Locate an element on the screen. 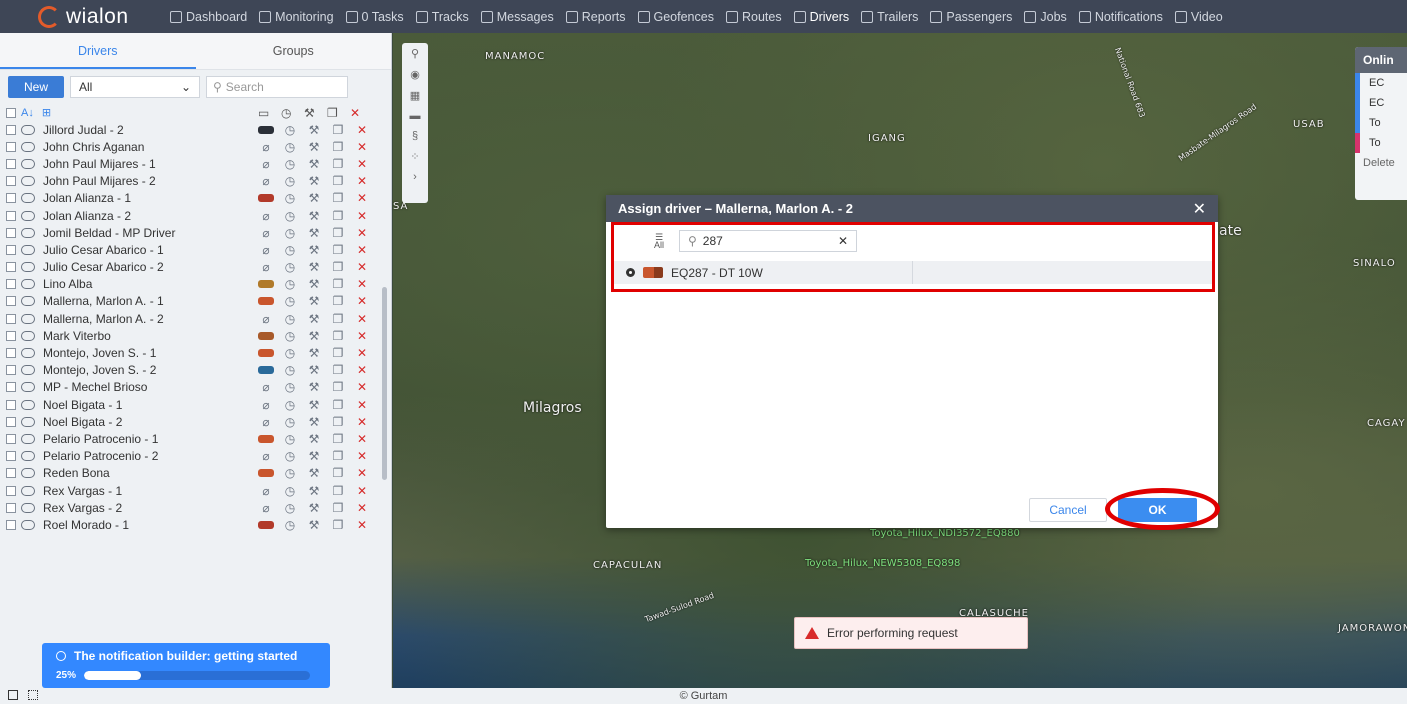 Image resolution: width=1407 pixels, height=704 pixels. nav-monitoring: Monitoring is located at coordinates (296, 16).